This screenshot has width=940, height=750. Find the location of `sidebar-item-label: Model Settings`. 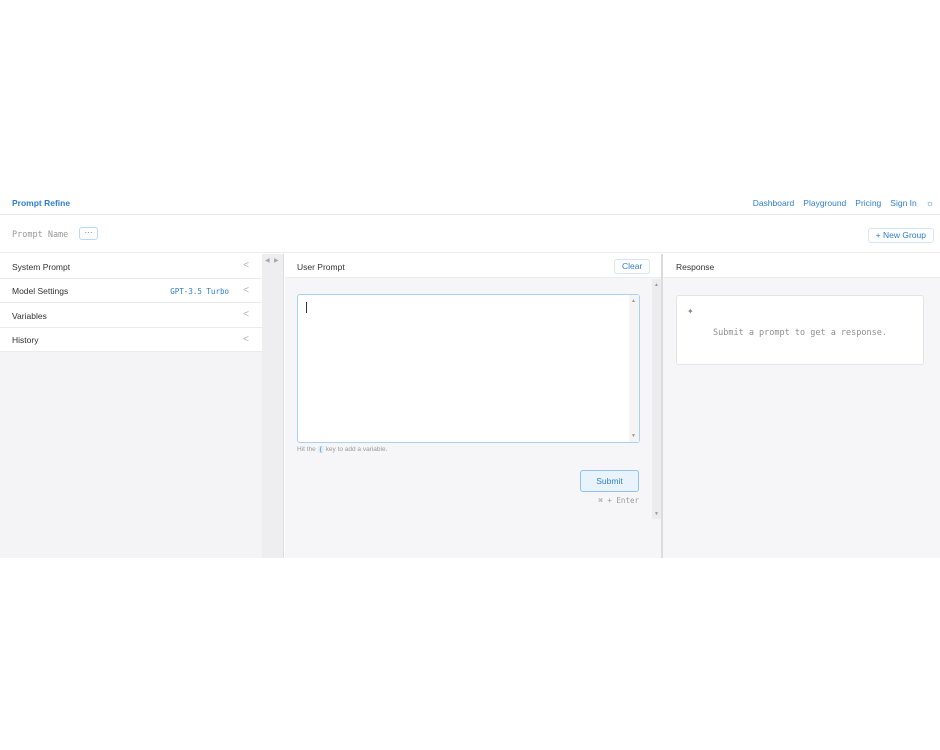

sidebar-item-label: Model Settings is located at coordinates (40, 291).